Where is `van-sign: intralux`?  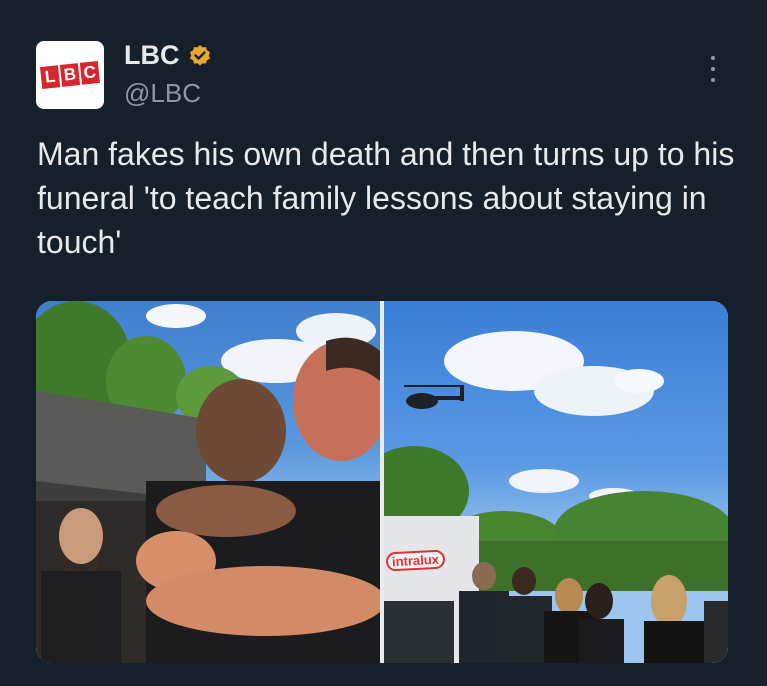 van-sign: intralux is located at coordinates (415, 560).